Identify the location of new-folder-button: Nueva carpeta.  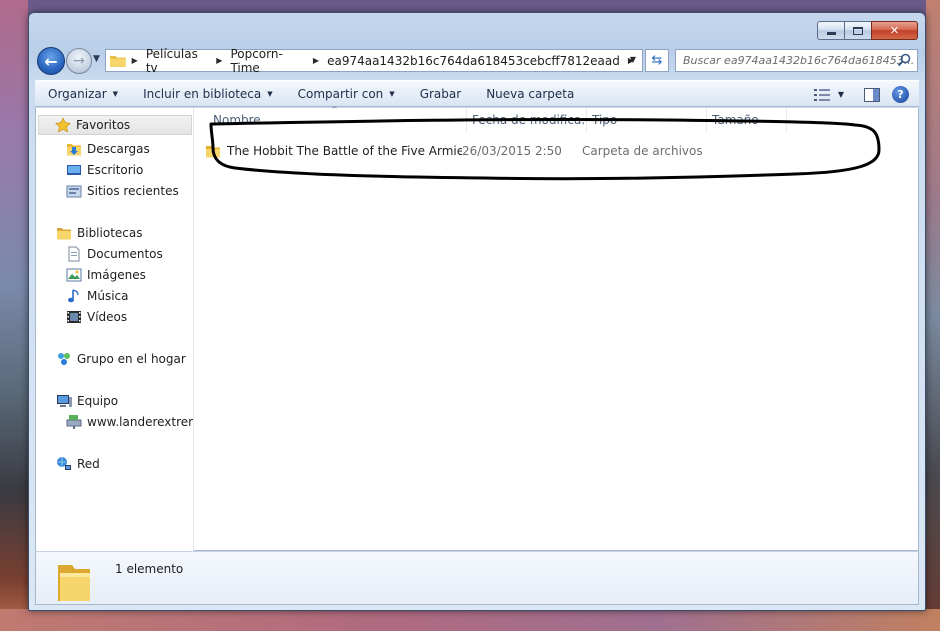
(529, 94).